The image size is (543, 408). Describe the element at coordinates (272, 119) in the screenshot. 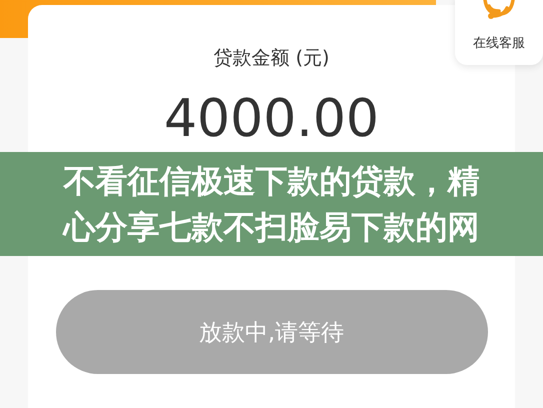

I see `amount-value: 4000.00` at that location.